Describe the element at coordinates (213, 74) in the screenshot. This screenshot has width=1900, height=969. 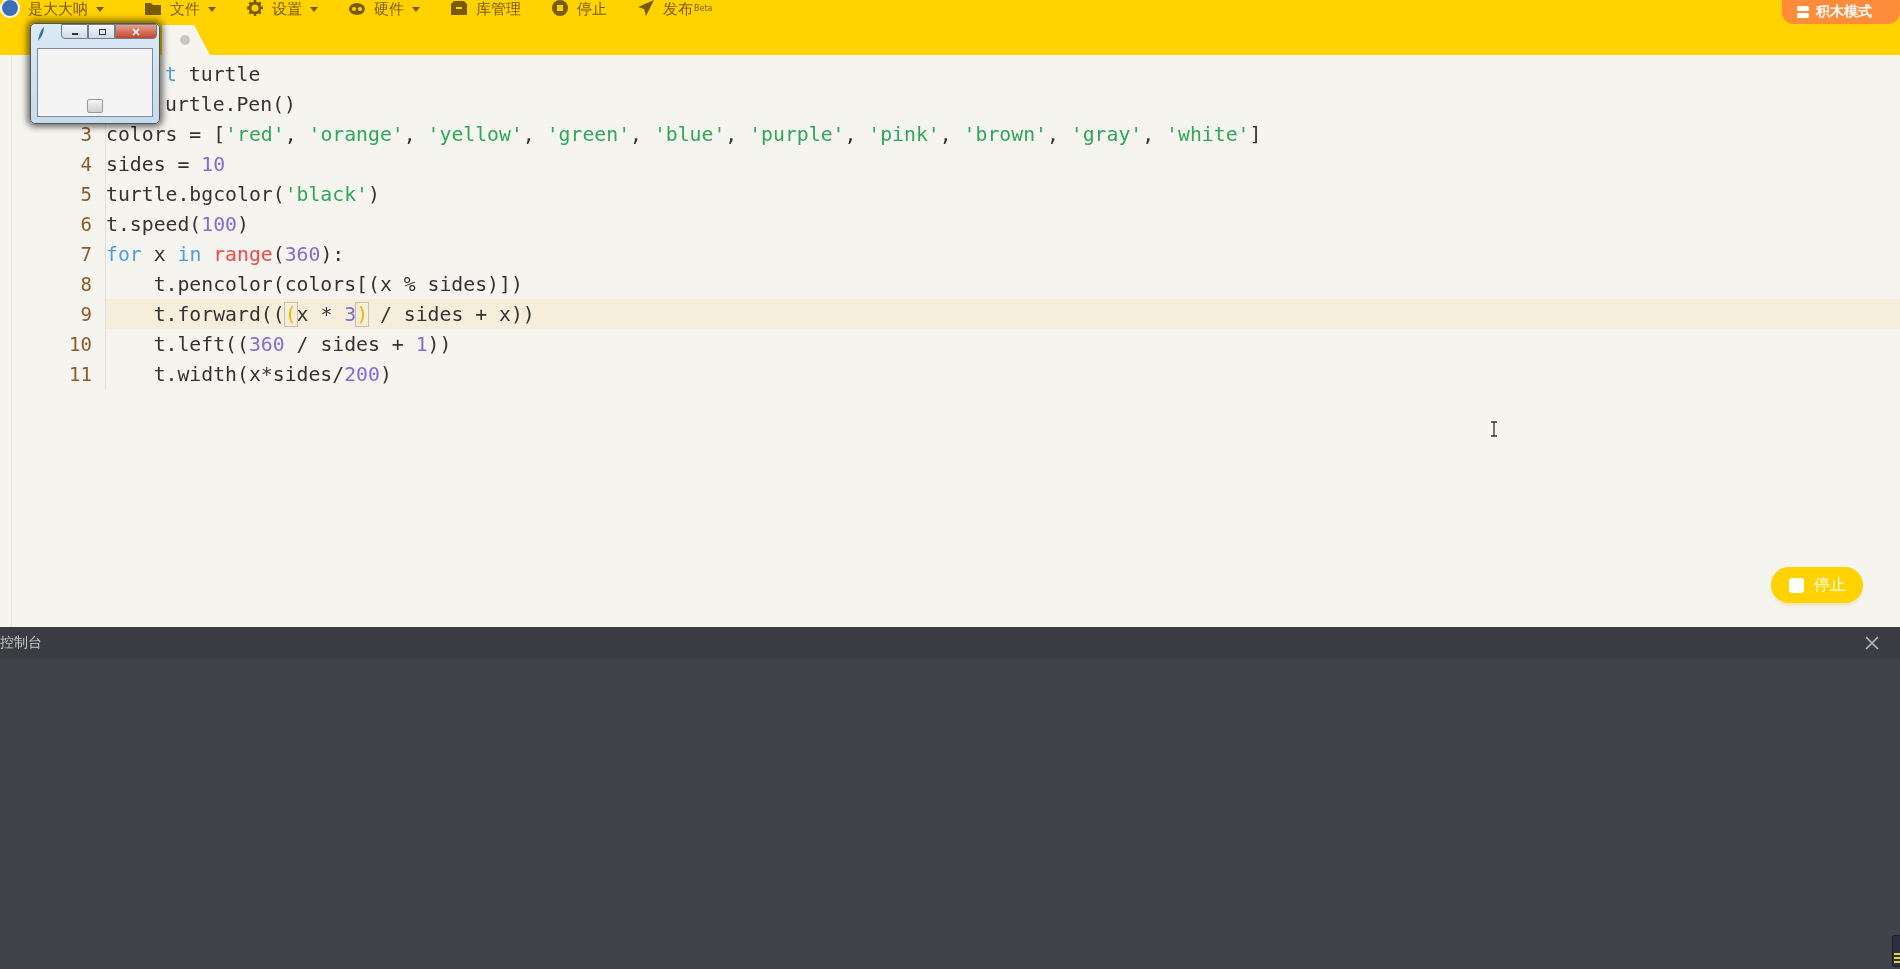
I see `code-line: t turtle` at that location.